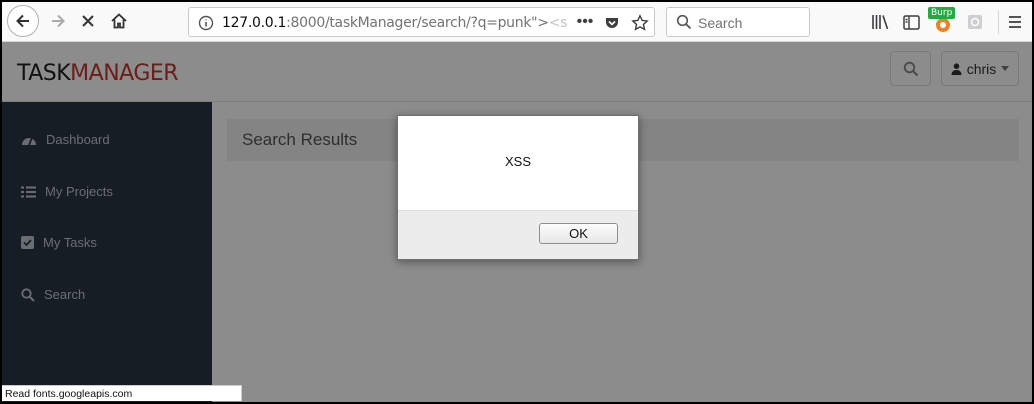 Image resolution: width=1034 pixels, height=404 pixels. I want to click on back-arrow-icon, so click(22, 21).